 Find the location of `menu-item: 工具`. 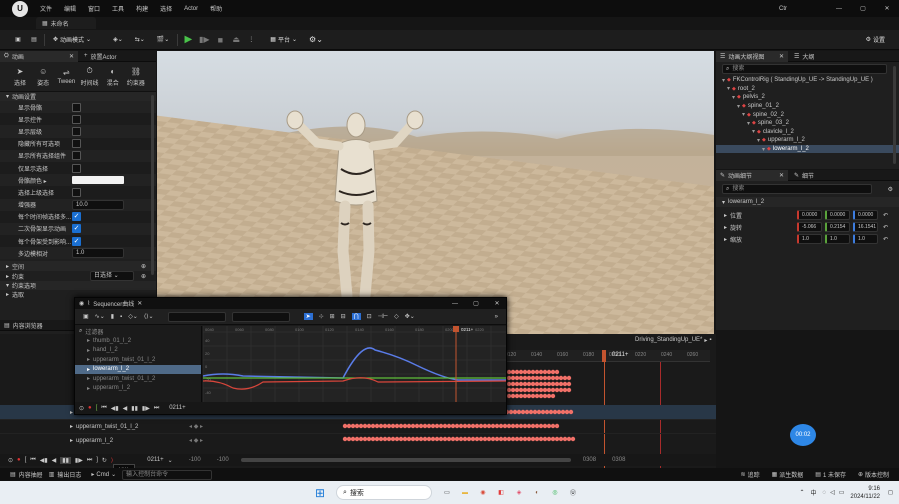

menu-item: 工具 is located at coordinates (118, 8).